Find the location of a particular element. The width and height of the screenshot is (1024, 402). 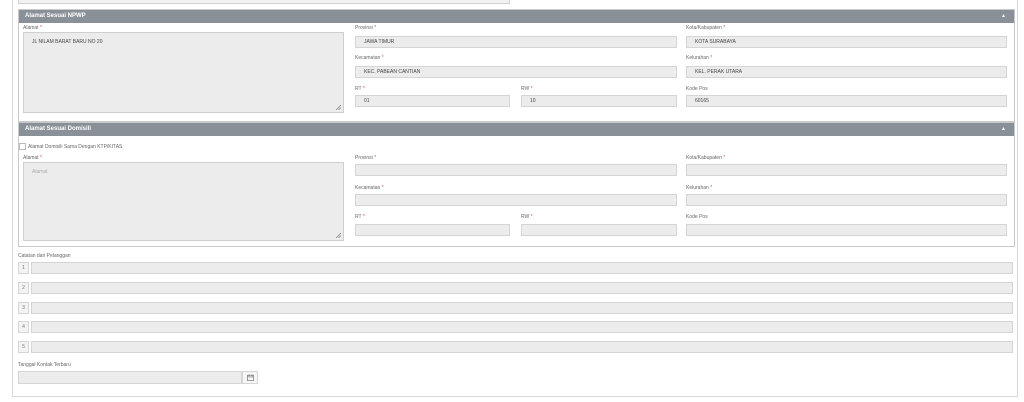

domisili-kelurahan-label: Kelurahan * is located at coordinates (699, 188).